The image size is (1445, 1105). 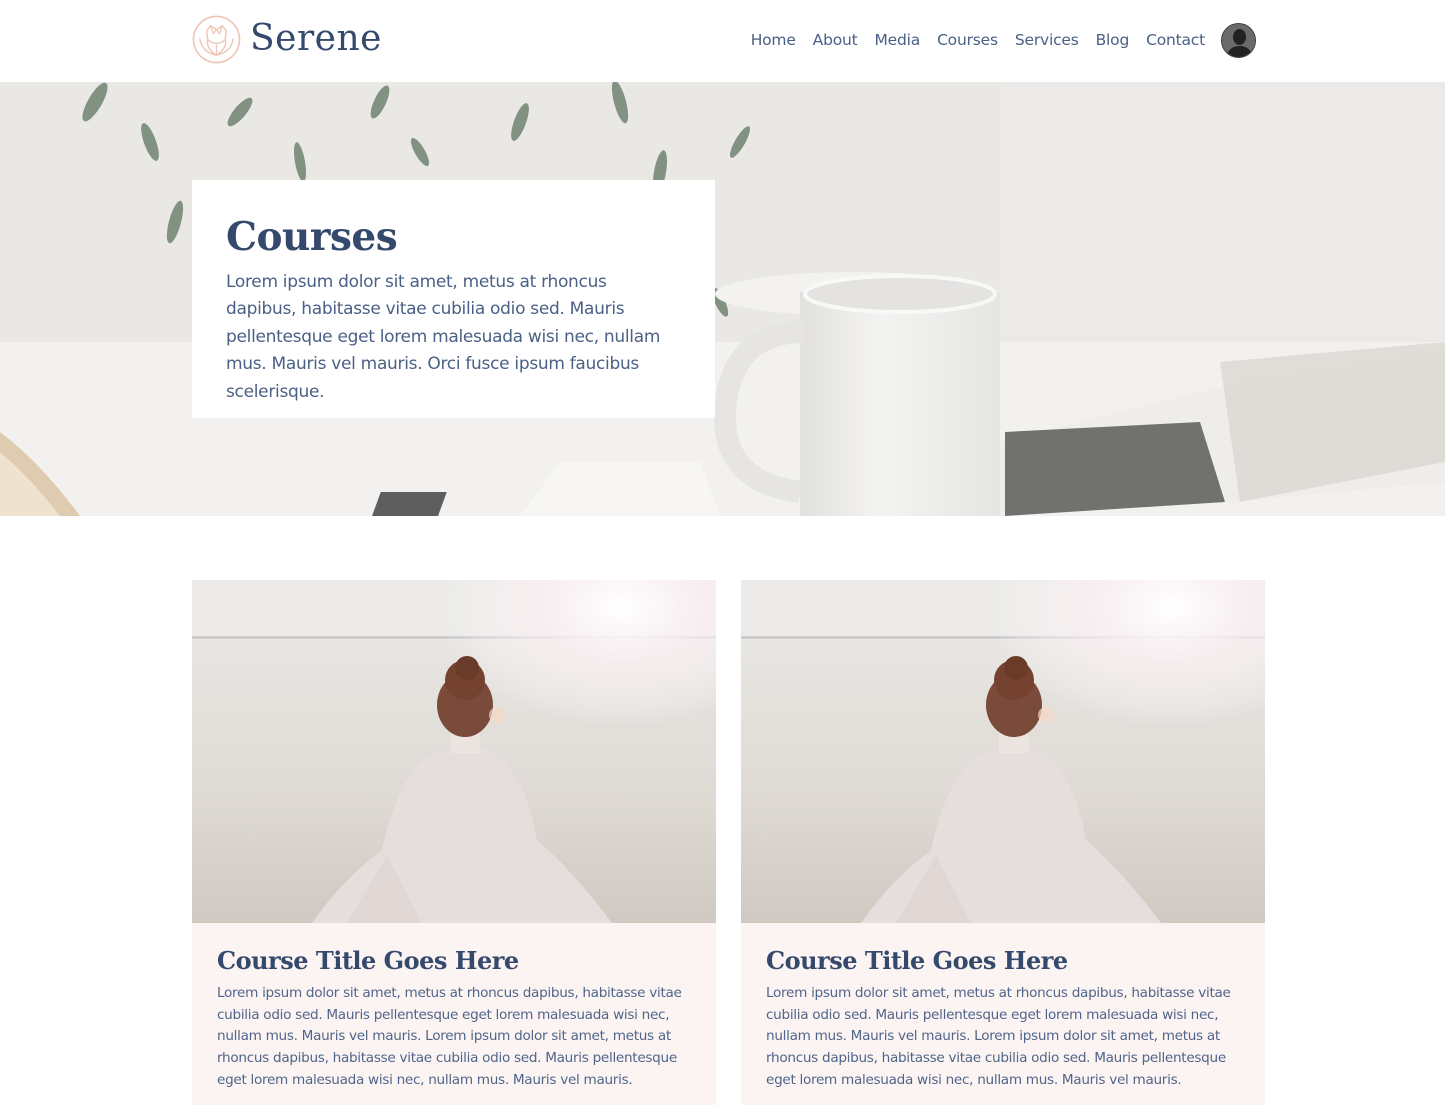 What do you see at coordinates (773, 40) in the screenshot?
I see `nav-home: Home` at bounding box center [773, 40].